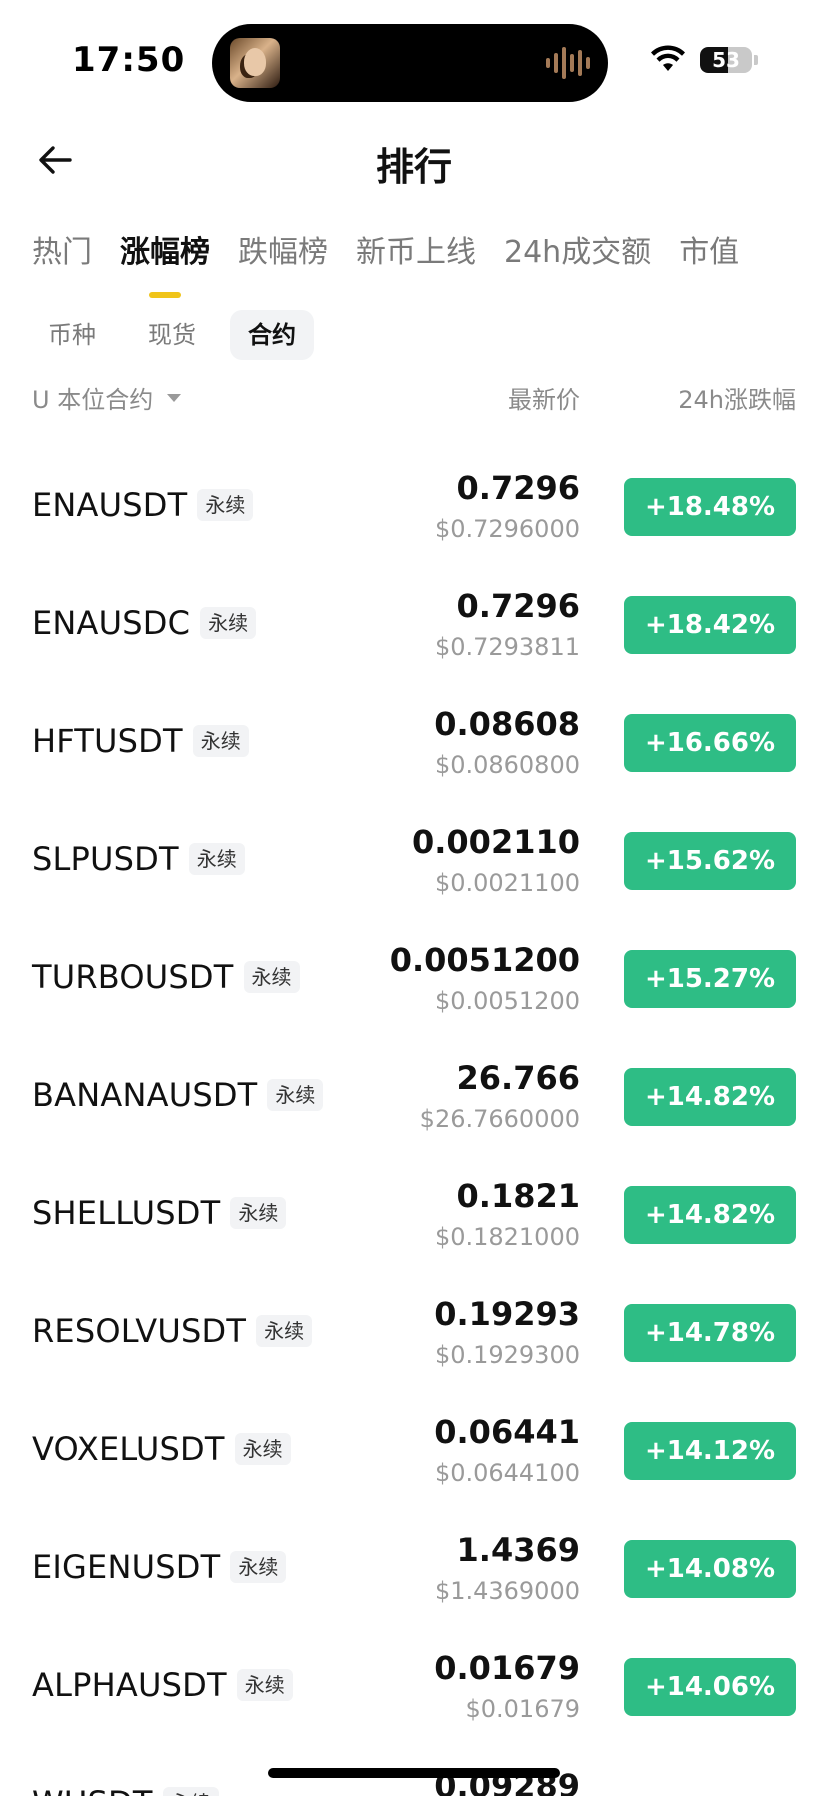 The height and width of the screenshot is (1796, 828). Describe the element at coordinates (414, 1333) in the screenshot. I see `list-item: RESOLVUSDT 永续 0.19293 $0.1929300 +14.78%` at that location.